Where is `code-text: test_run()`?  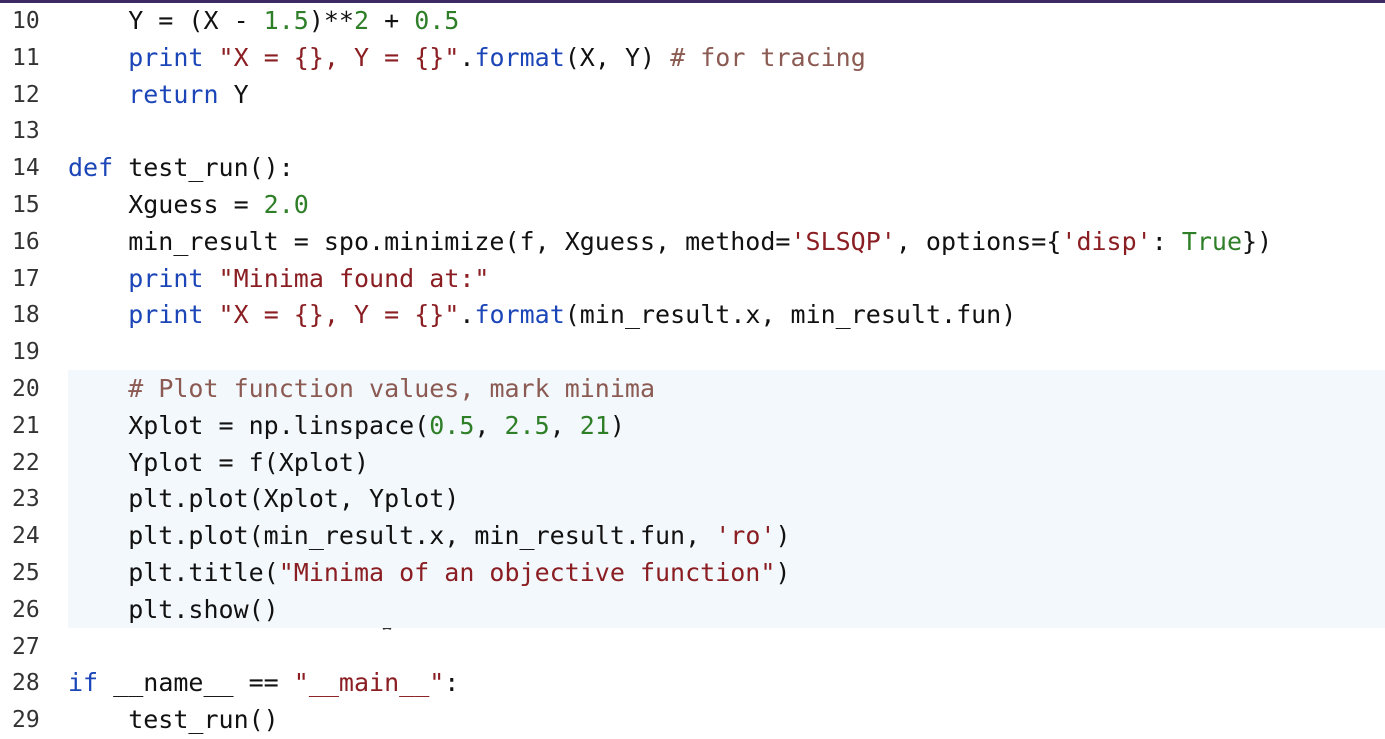
code-text: test_run() is located at coordinates (173, 720).